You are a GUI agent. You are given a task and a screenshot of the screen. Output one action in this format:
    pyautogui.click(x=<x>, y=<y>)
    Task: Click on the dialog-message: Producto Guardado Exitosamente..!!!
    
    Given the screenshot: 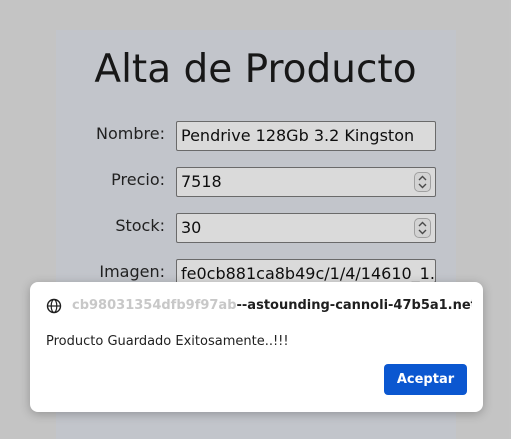 What is the action you would take?
    pyautogui.click(x=167, y=341)
    